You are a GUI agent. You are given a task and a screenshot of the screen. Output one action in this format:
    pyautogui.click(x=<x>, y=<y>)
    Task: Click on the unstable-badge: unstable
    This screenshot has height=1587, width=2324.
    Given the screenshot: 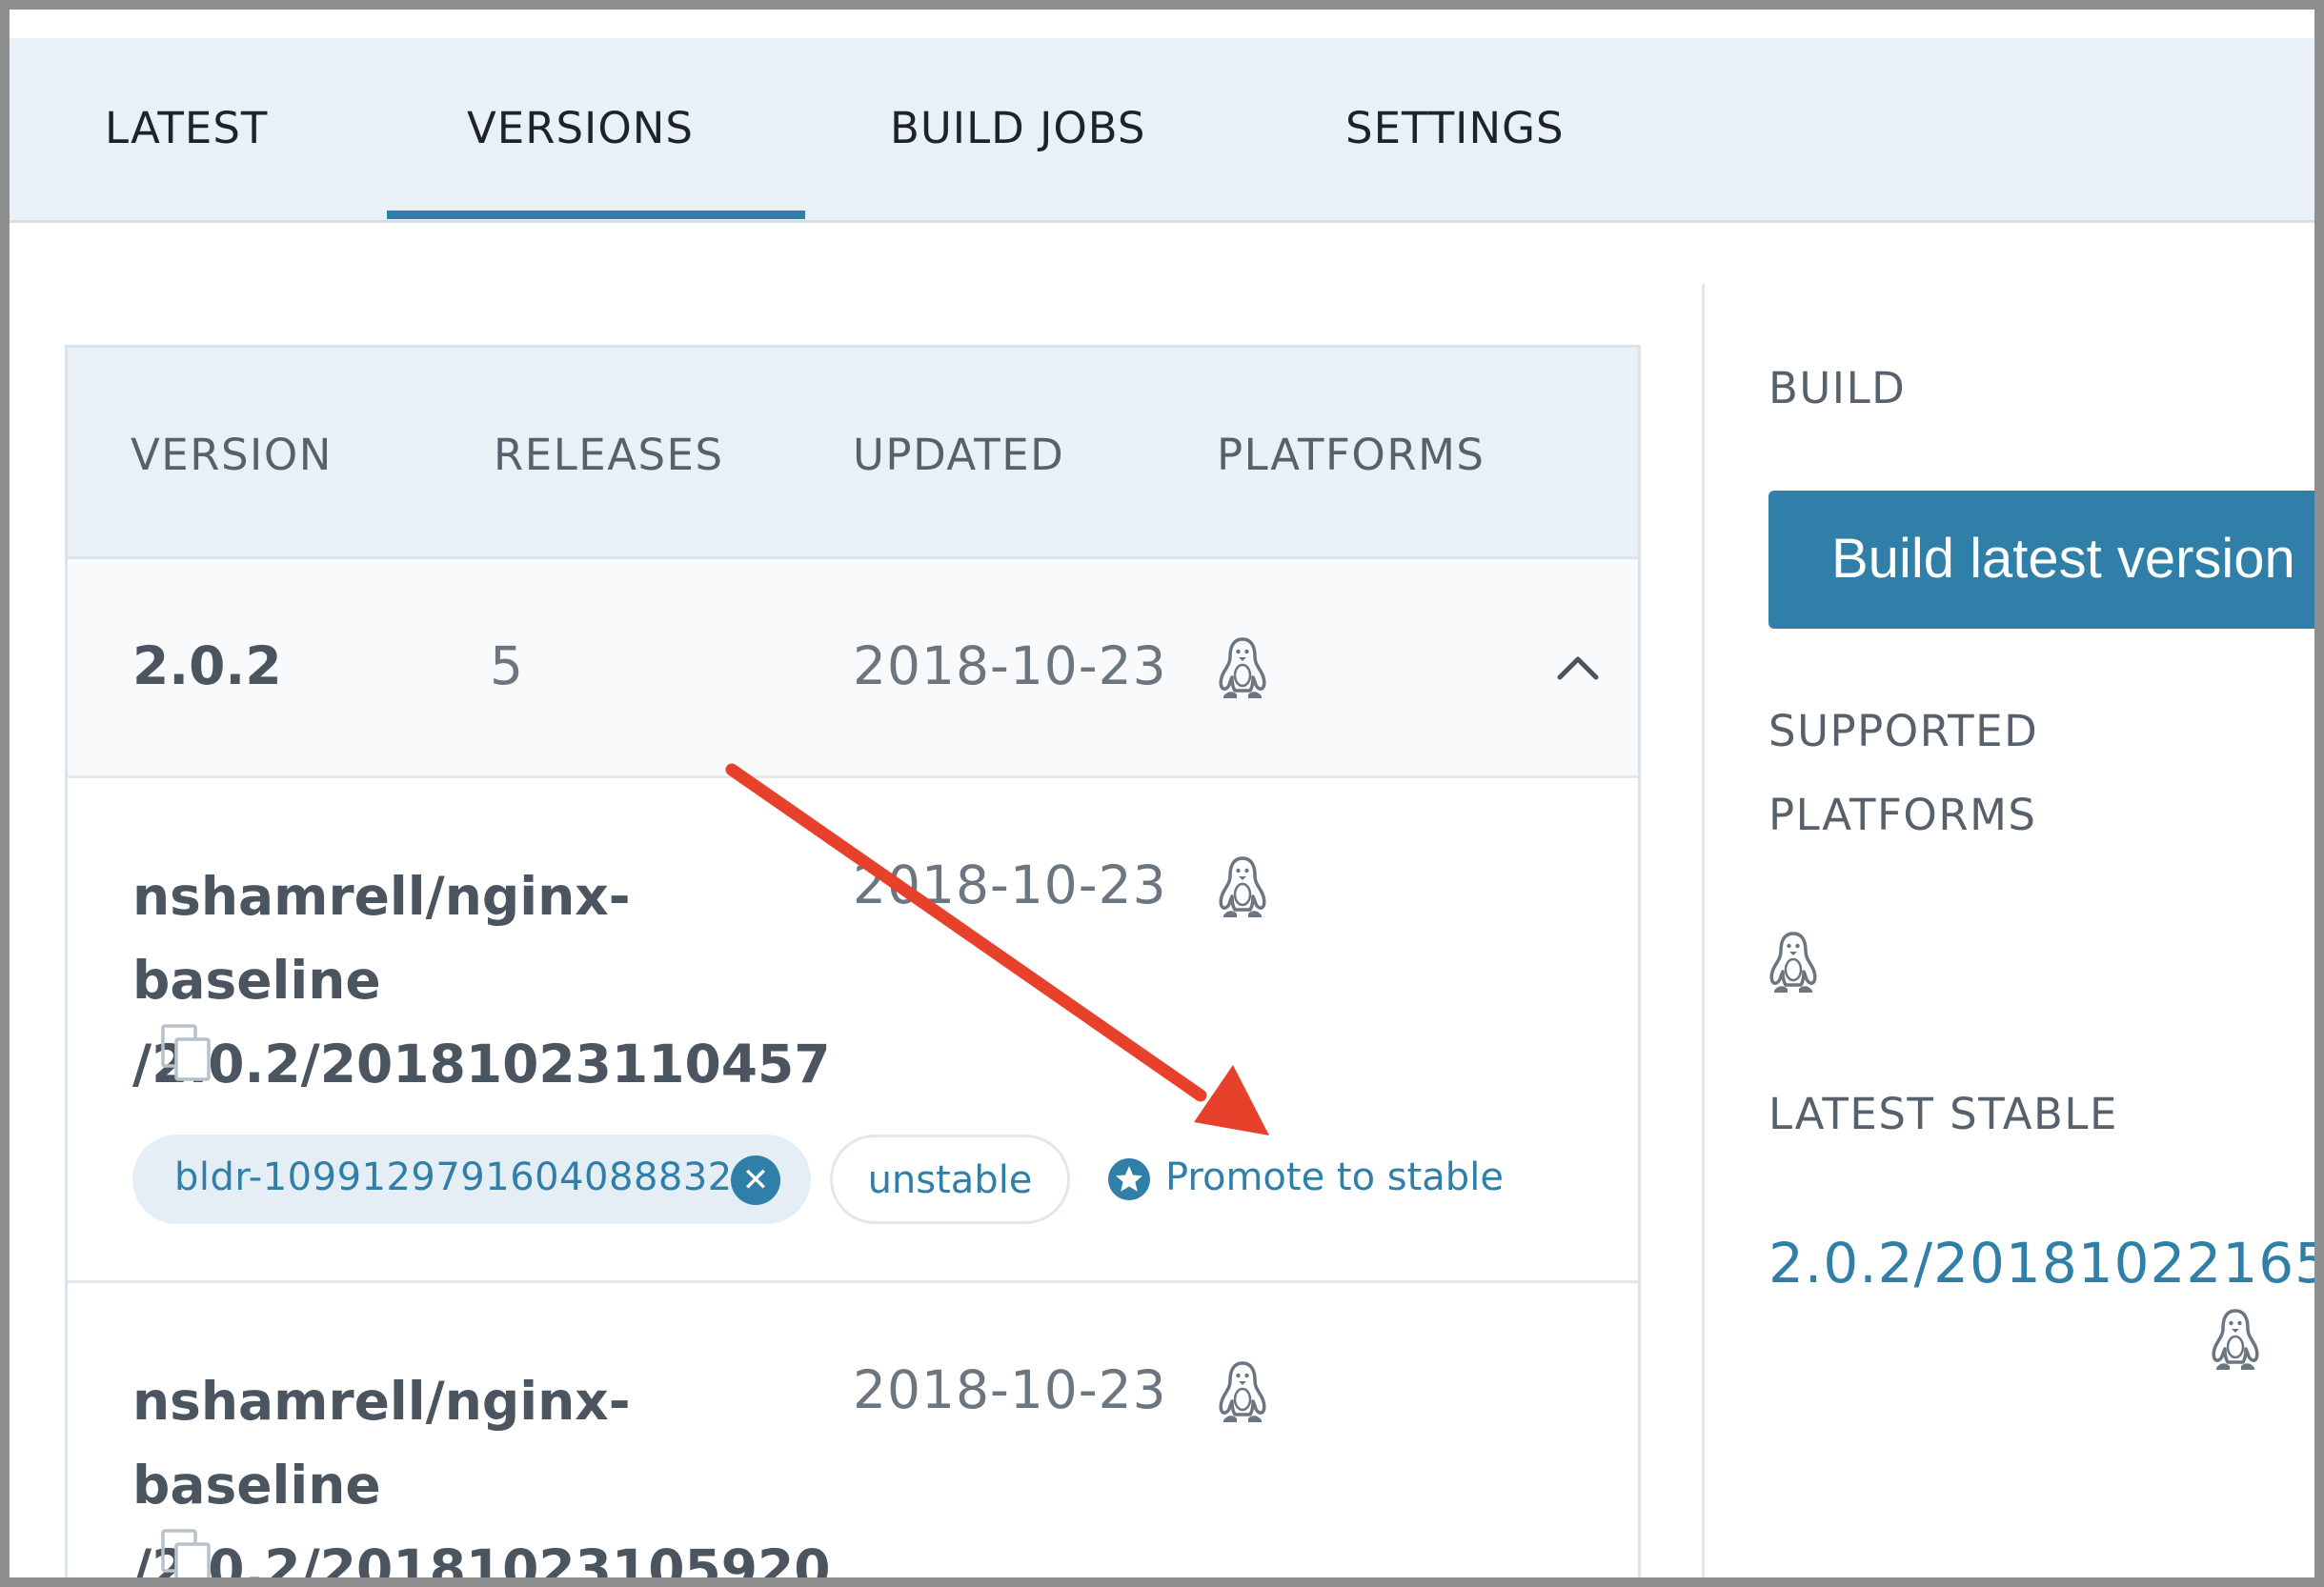 What is the action you would take?
    pyautogui.click(x=950, y=1180)
    